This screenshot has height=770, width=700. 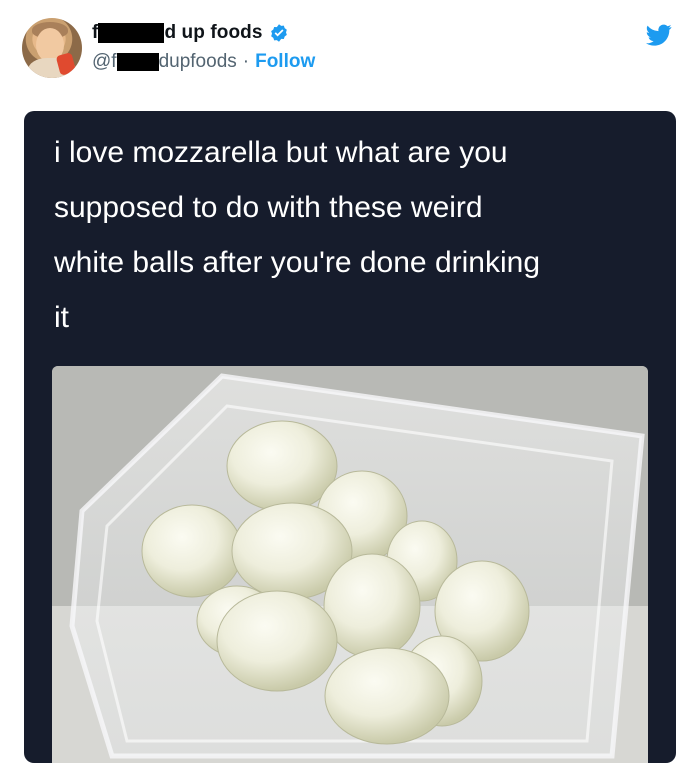 What do you see at coordinates (52, 48) in the screenshot?
I see `avatar` at bounding box center [52, 48].